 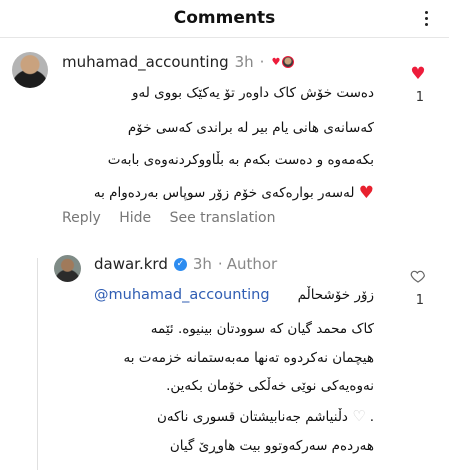 What do you see at coordinates (253, 93) in the screenshot?
I see `comment-text-line: دەست خۆش کاک داوەر تۆ یەکێک بووی لەو` at bounding box center [253, 93].